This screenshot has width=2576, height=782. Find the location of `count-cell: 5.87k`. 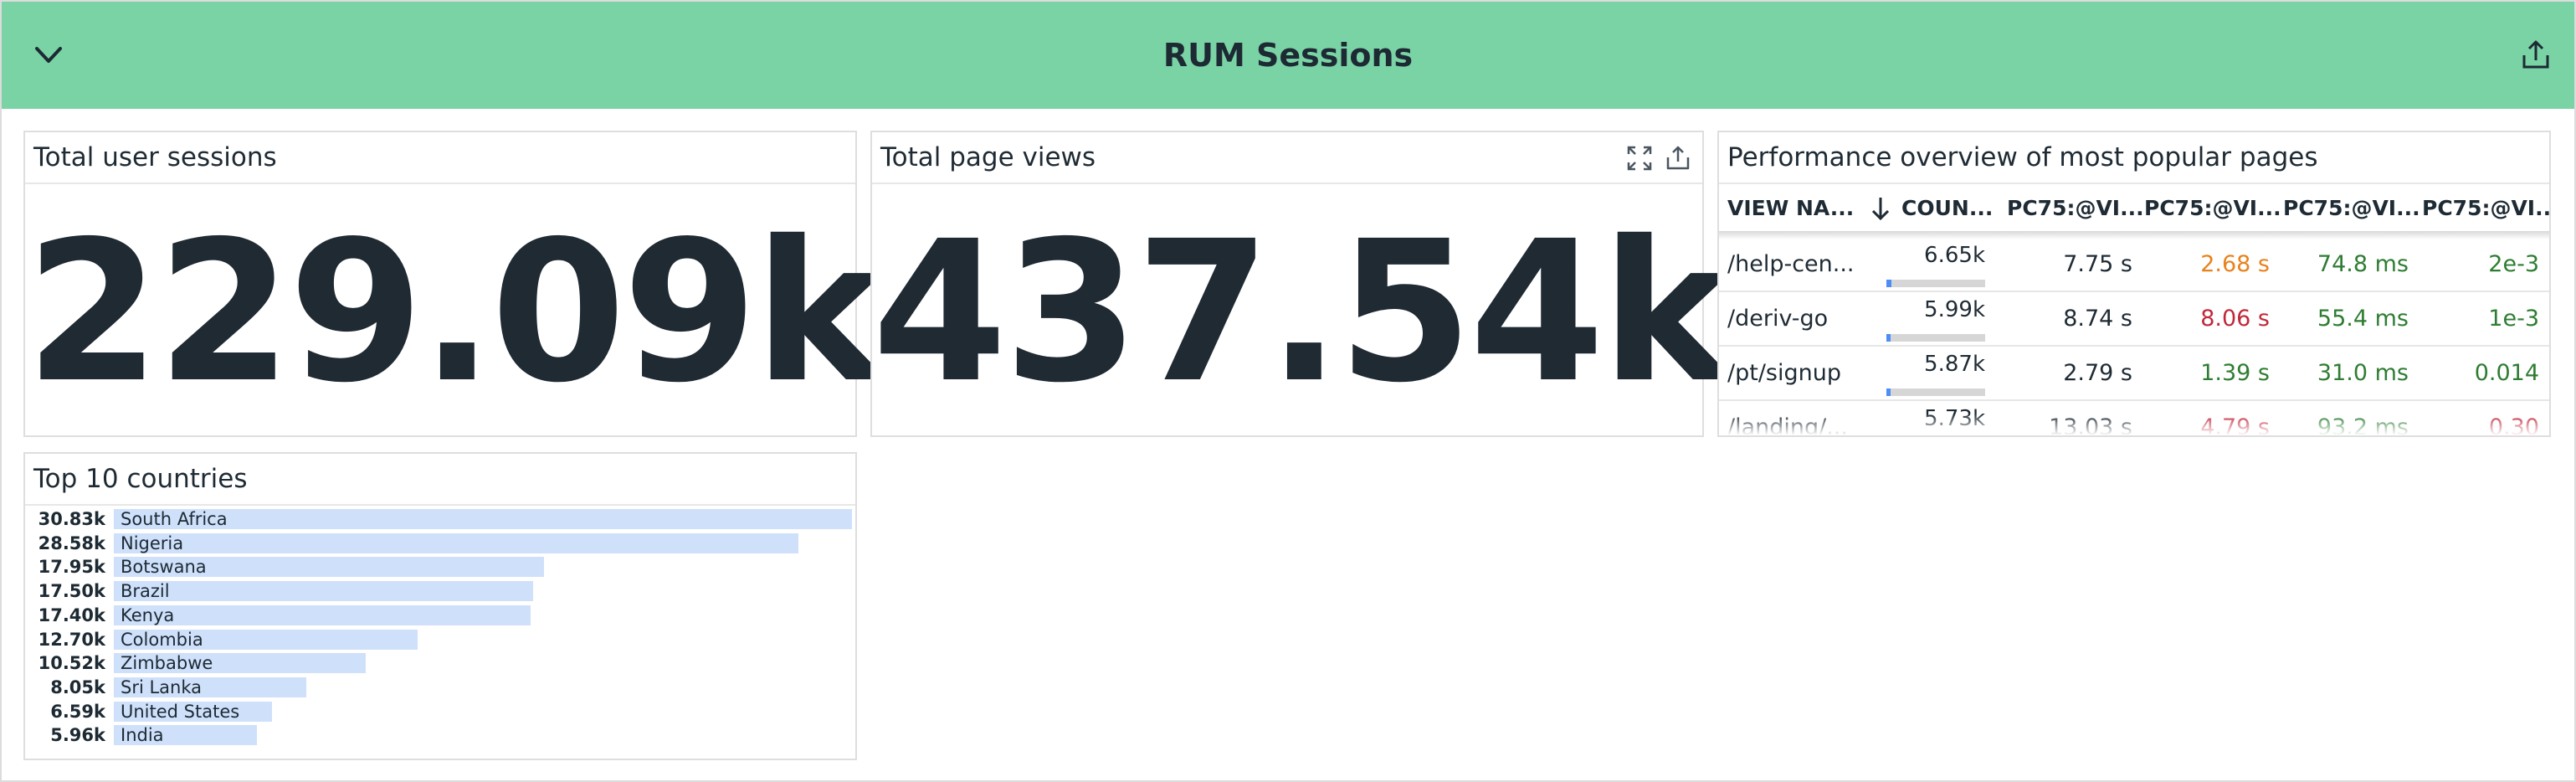

count-cell: 5.87k is located at coordinates (1954, 364).